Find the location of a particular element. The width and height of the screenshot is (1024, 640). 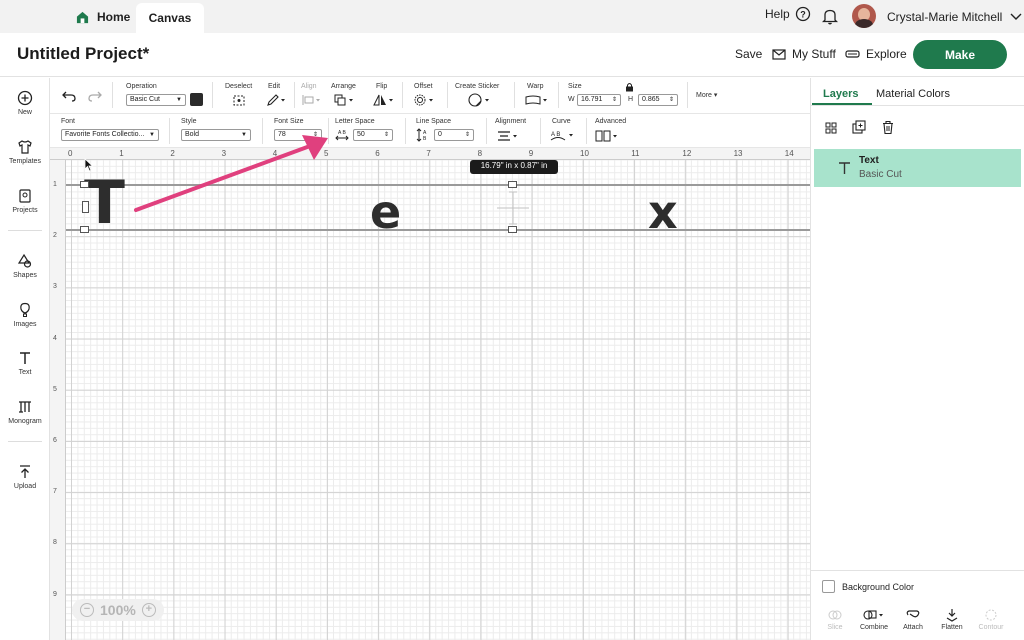

width-input: 16.791 ⇕ is located at coordinates (599, 100).